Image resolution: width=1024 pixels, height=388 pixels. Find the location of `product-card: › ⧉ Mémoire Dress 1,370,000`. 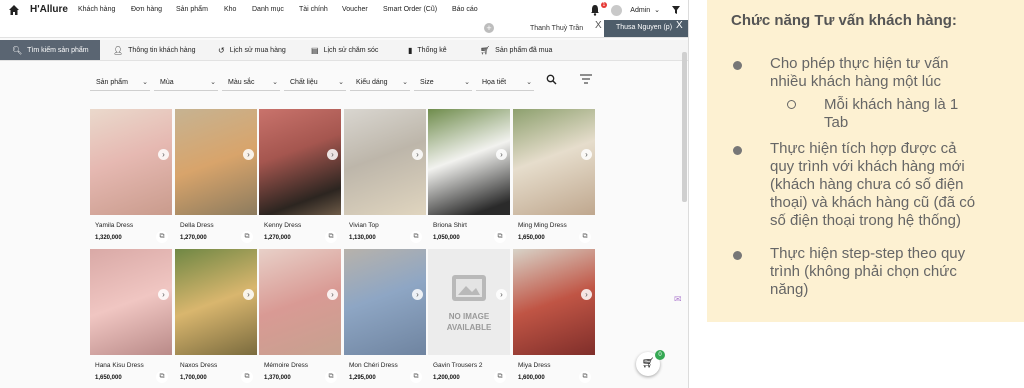

product-card: › ⧉ Mémoire Dress 1,370,000 is located at coordinates (300, 318).